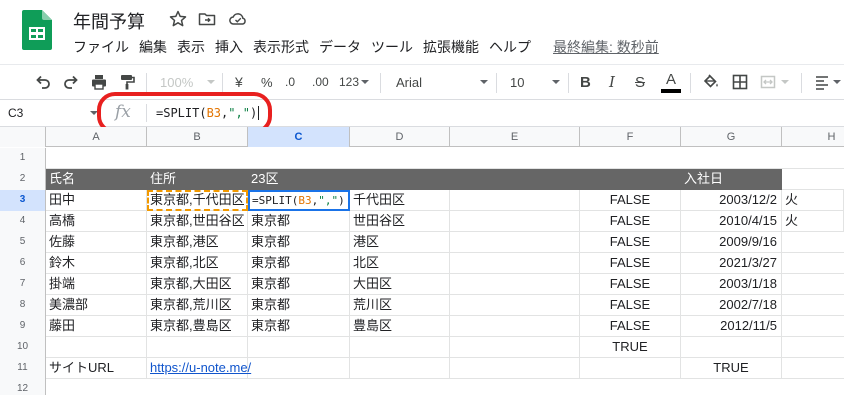  I want to click on cell-c10, so click(299, 347).